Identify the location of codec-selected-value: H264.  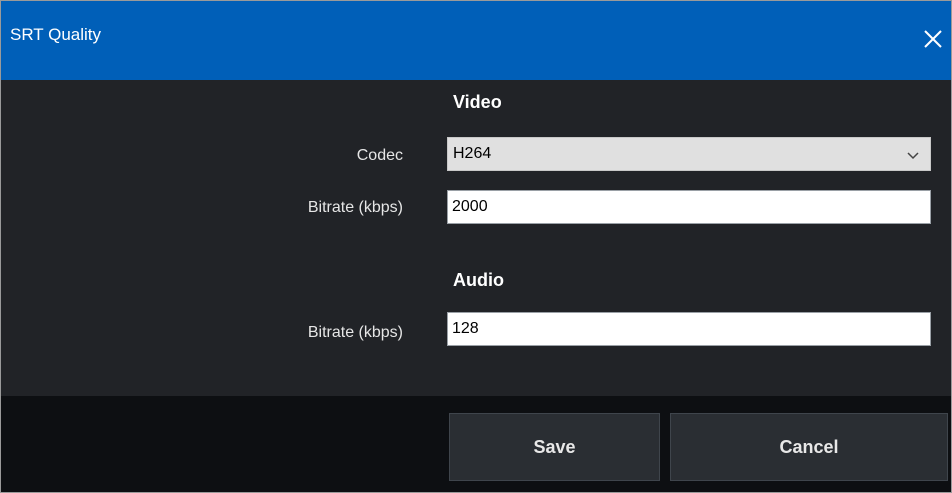
(472, 153).